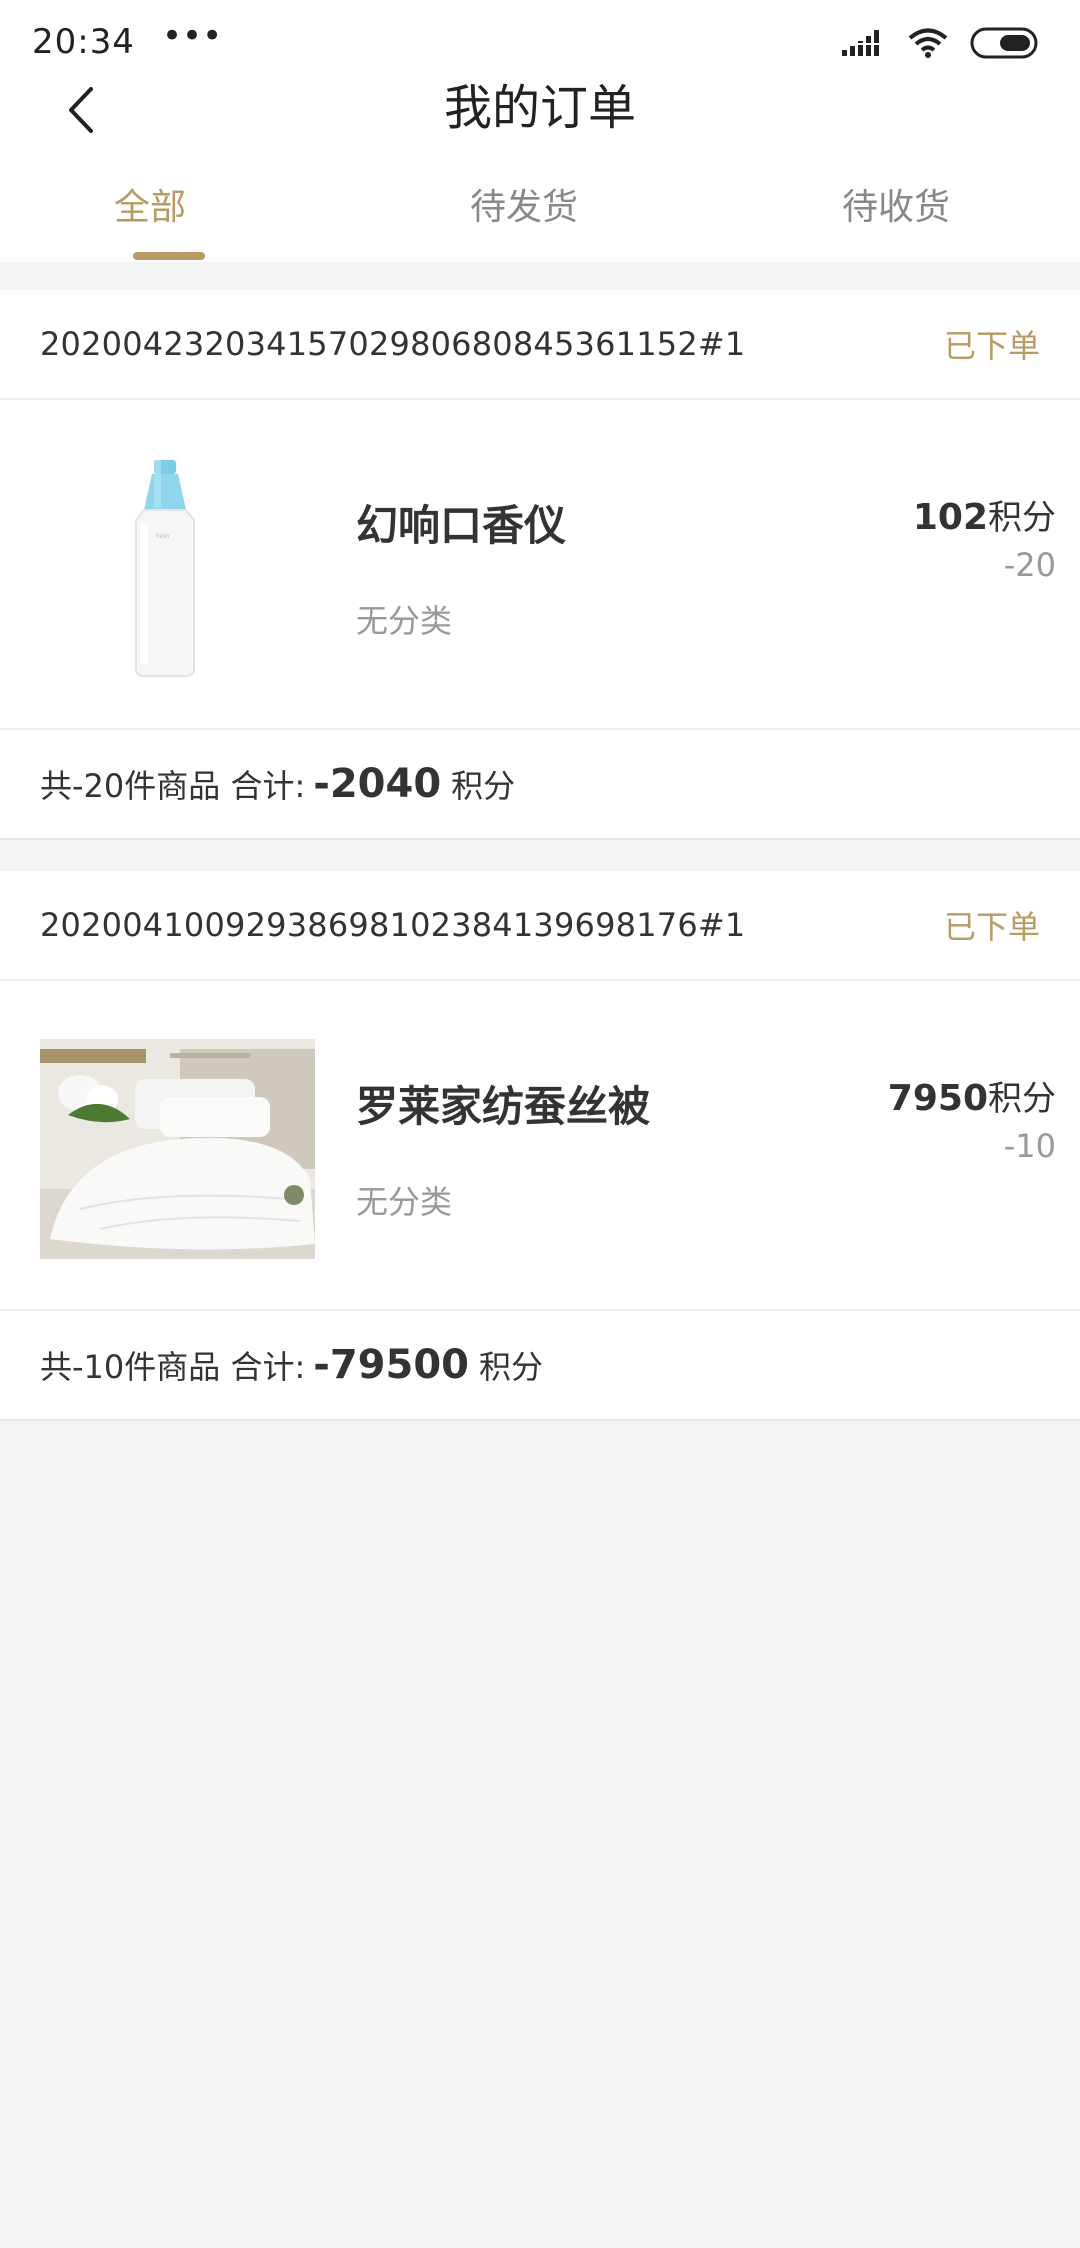 Image resolution: width=1080 pixels, height=2248 pixels. I want to click on product-image: fresh, so click(177, 568).